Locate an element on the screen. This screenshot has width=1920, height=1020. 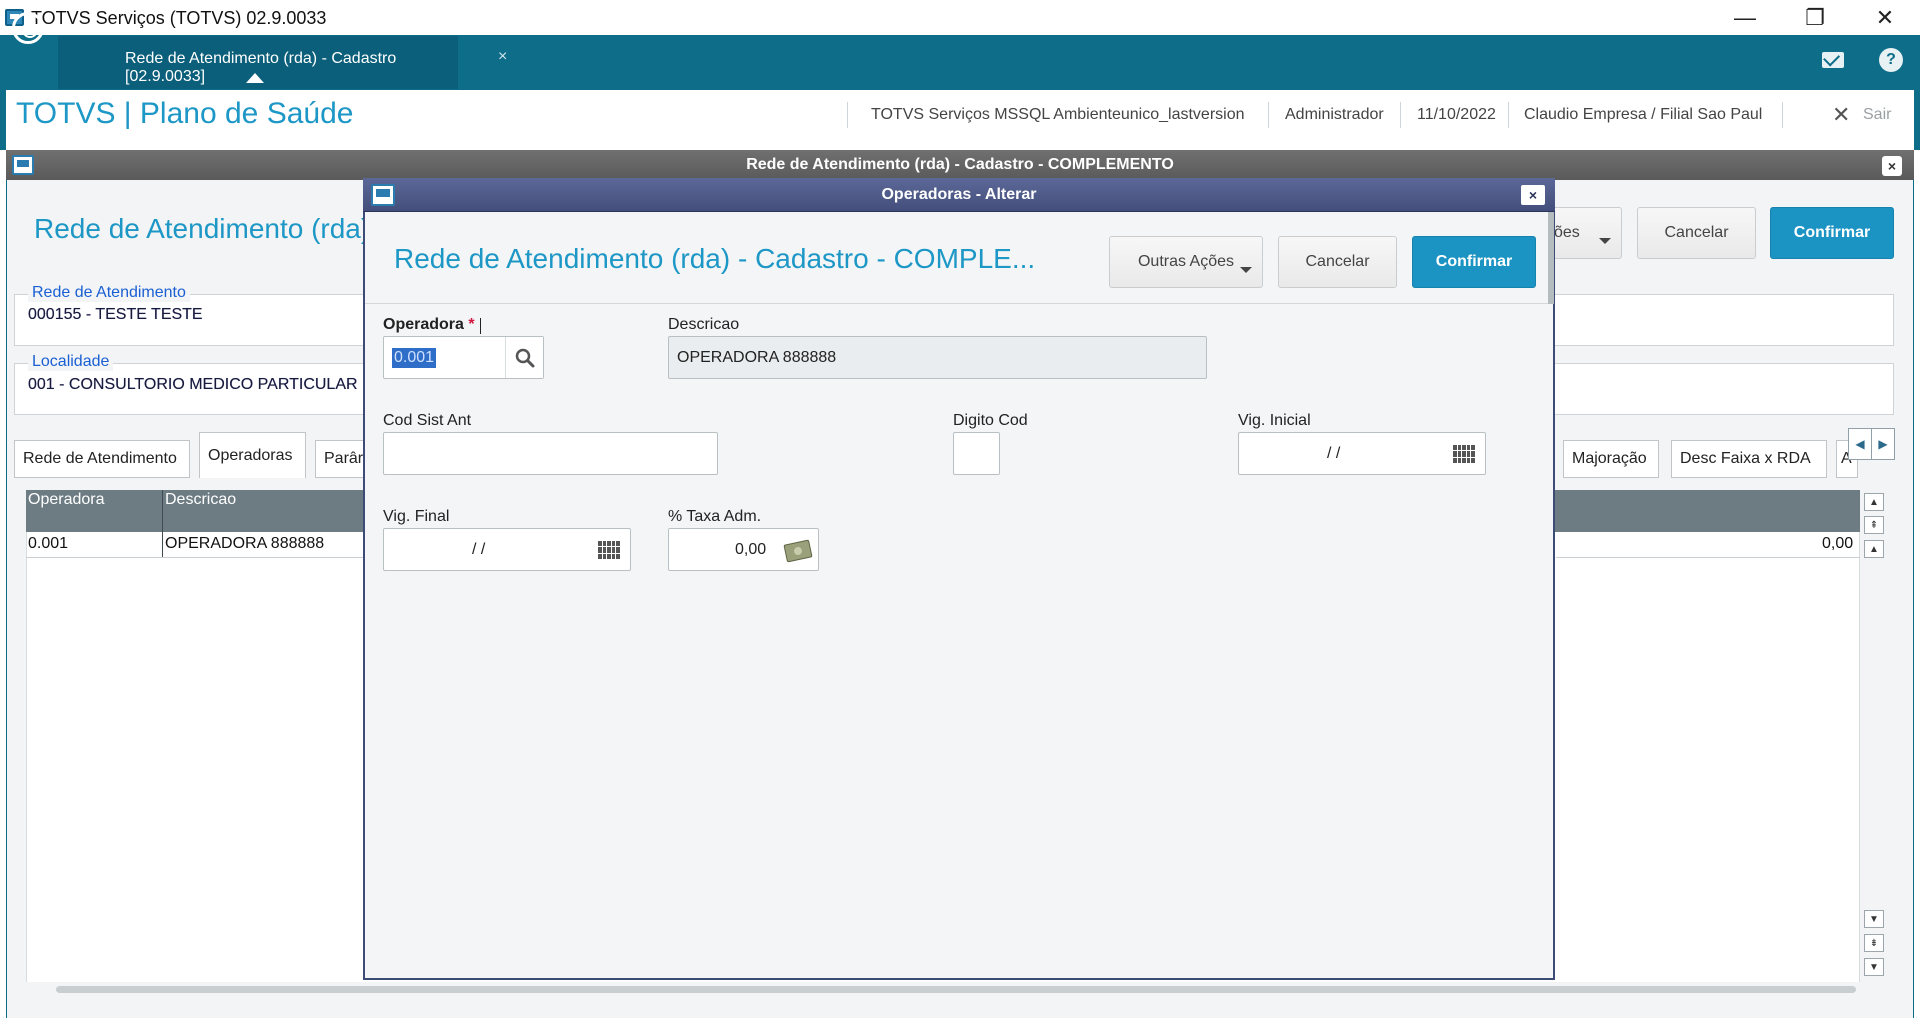
scroll-page-down-icon: ⇟ is located at coordinates (1874, 943).